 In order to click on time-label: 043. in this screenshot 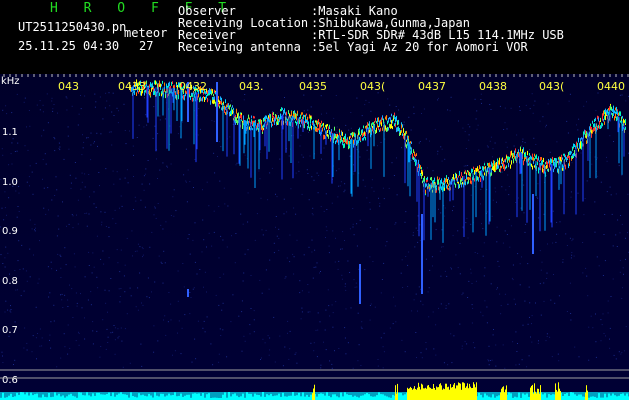, I will do `click(251, 86)`.